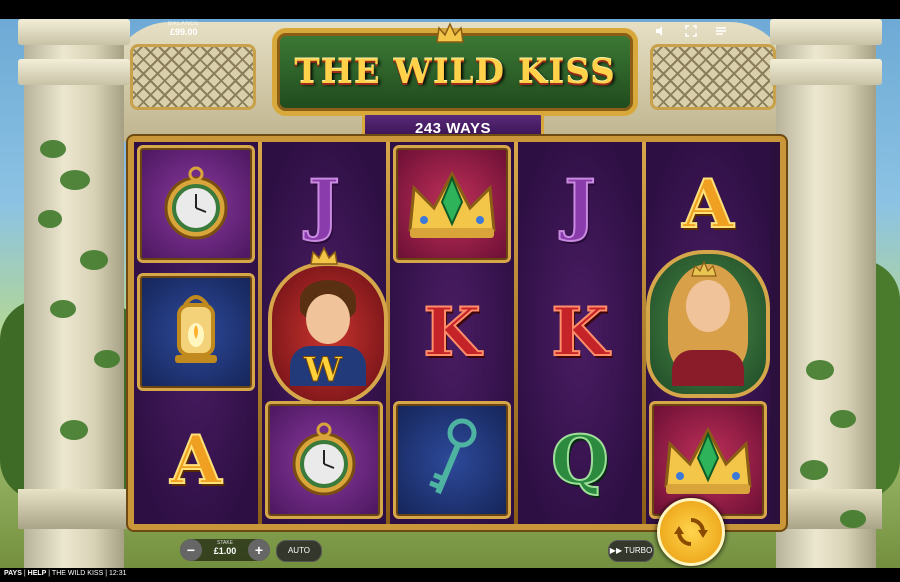 The image size is (900, 582). Describe the element at coordinates (704, 268) in the screenshot. I see `princess-tiara-icon` at that location.